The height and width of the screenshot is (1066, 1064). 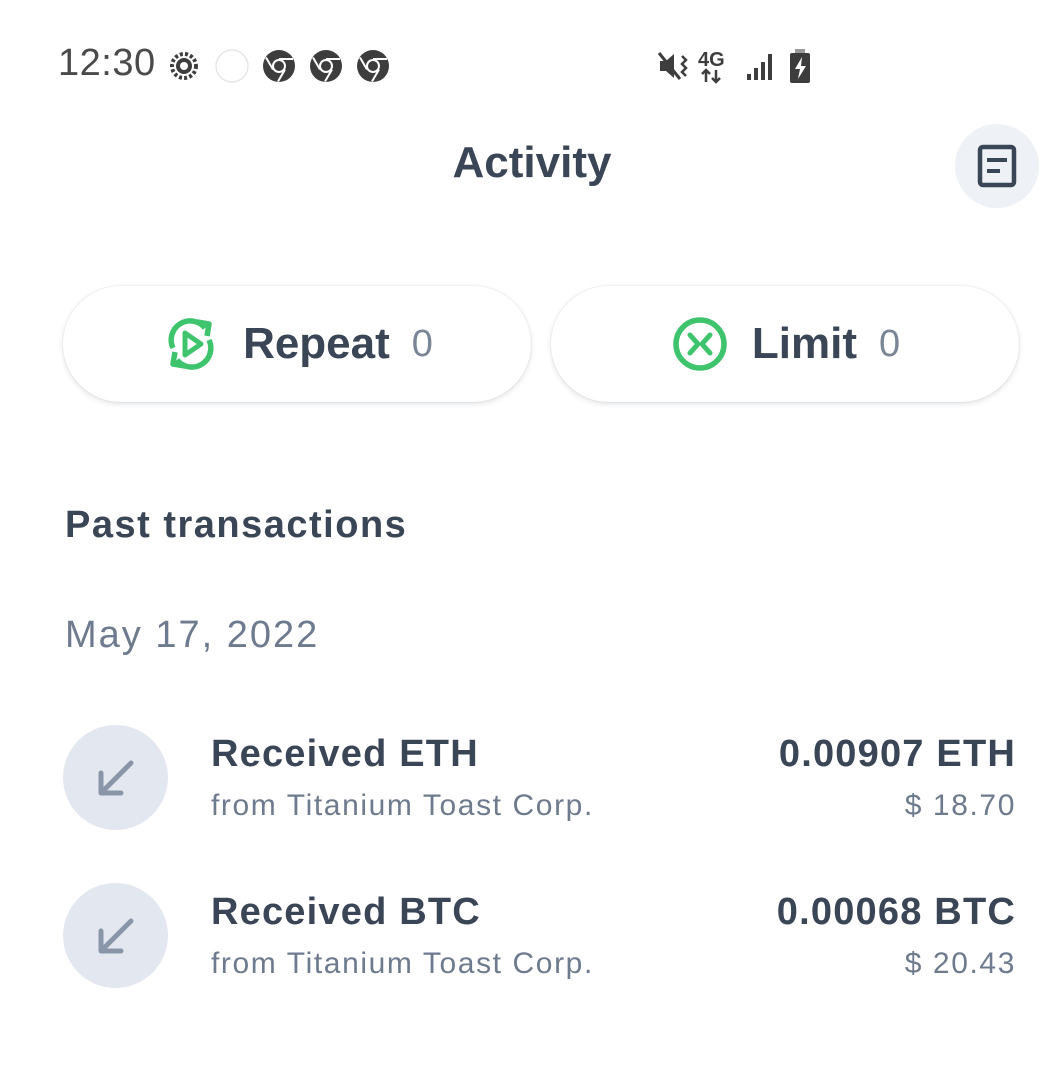 I want to click on date-header: May 17, 2022, so click(x=192, y=635).